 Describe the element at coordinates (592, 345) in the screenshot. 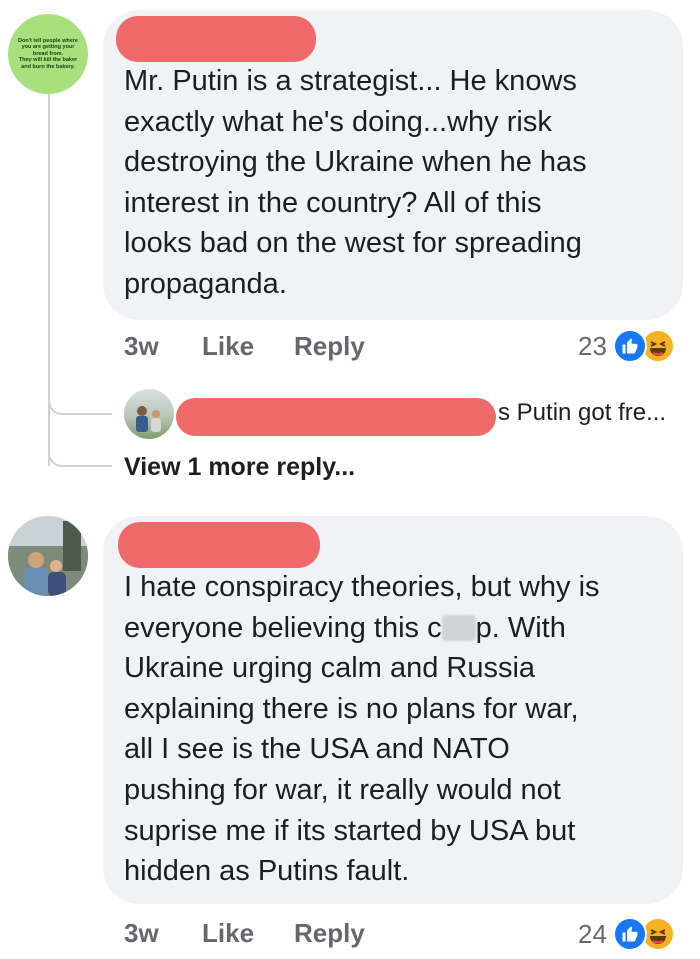

I see `reaction-count: 23` at that location.